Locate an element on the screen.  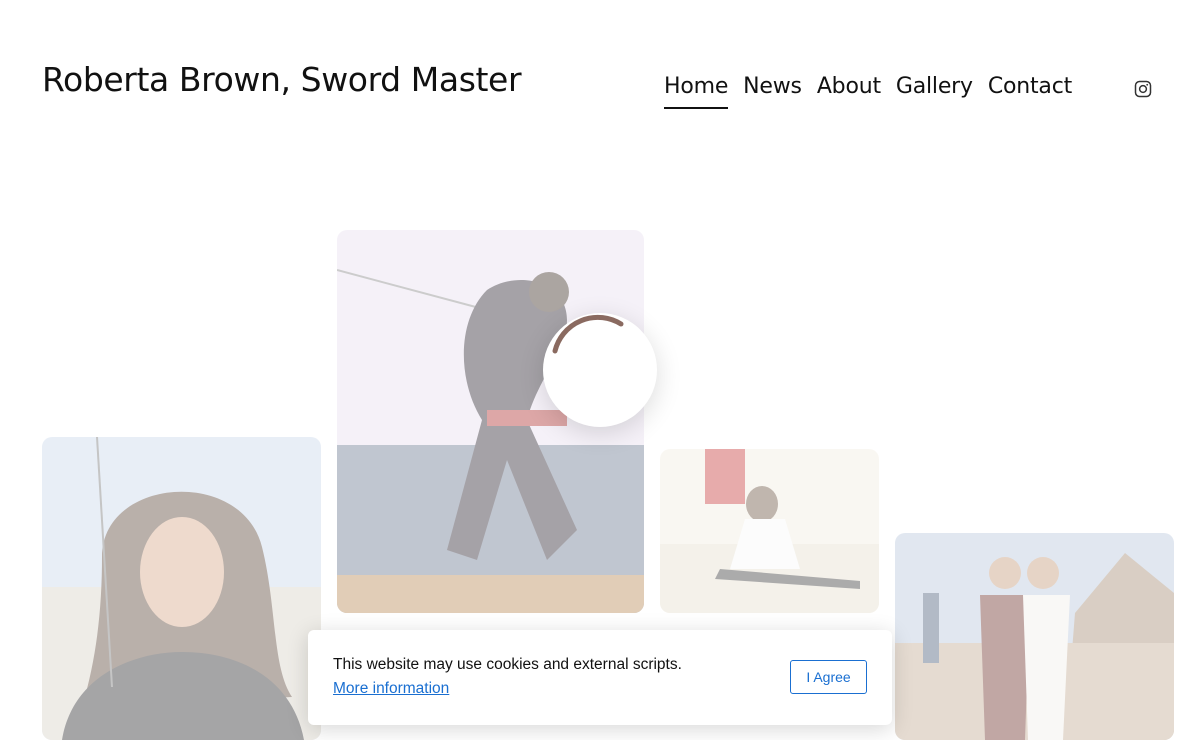
main-nav: Home News About Gallery Contact is located at coordinates (875, 91).